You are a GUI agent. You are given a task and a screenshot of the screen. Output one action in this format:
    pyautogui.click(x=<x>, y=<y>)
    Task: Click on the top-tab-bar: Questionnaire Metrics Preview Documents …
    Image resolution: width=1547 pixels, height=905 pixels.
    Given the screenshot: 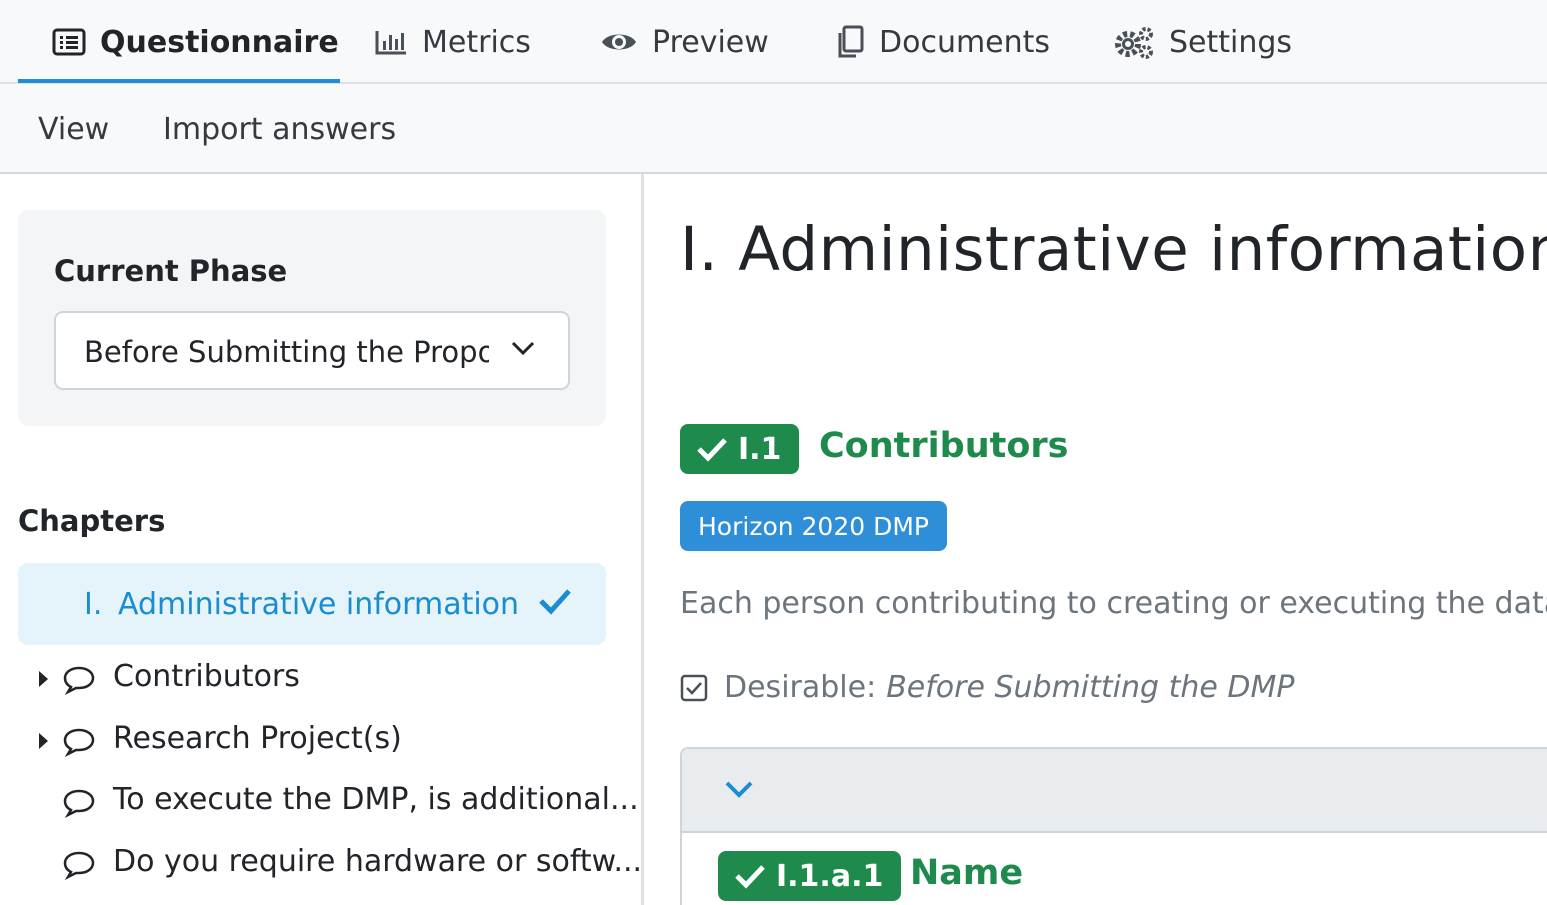 What is the action you would take?
    pyautogui.click(x=773, y=42)
    